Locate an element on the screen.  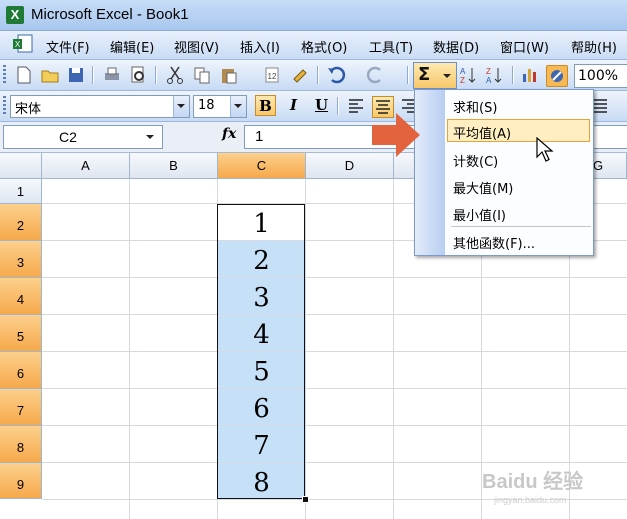
menu-view: 视图(V) is located at coordinates (196, 46).